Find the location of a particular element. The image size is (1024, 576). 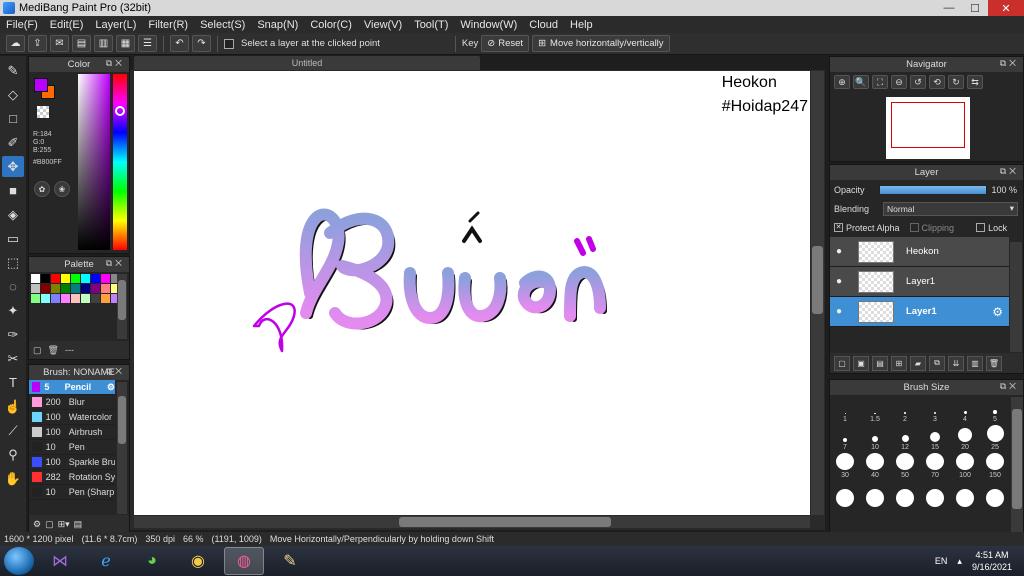

brush-item: 100 Sparkle Bru is located at coordinates (72, 462).